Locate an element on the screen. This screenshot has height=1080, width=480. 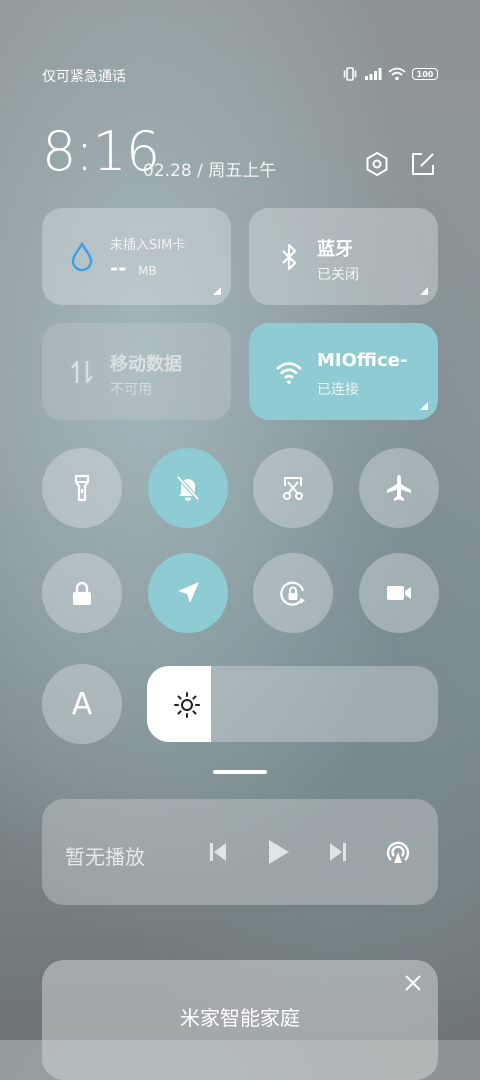
video-camera-icon is located at coordinates (399, 593).